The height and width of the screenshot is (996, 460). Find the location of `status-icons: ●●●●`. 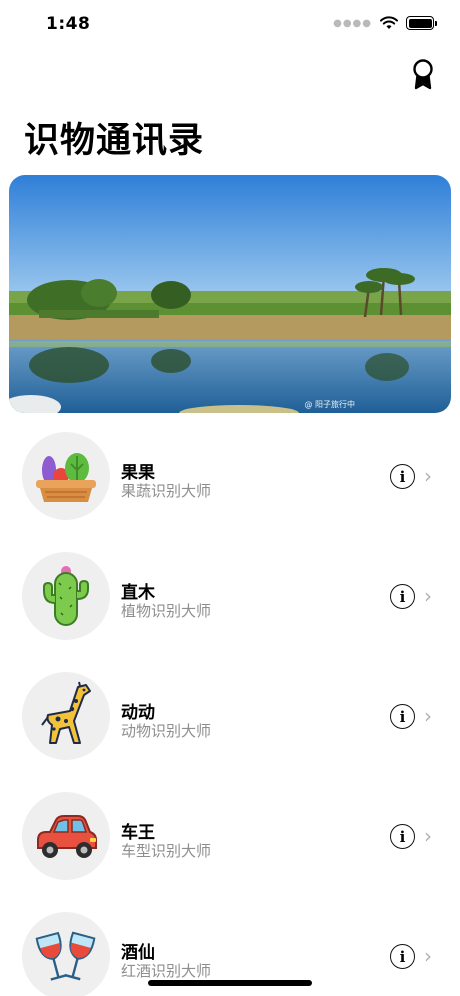

status-icons: ●●●● is located at coordinates (385, 23).